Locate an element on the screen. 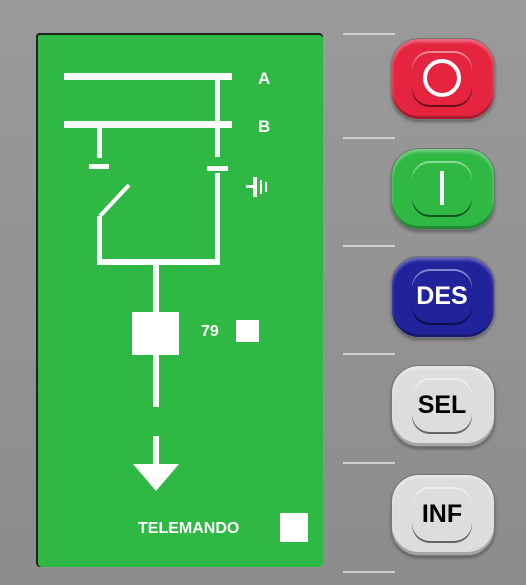 The width and height of the screenshot is (526, 585). des-button-face: DES is located at coordinates (442, 296).